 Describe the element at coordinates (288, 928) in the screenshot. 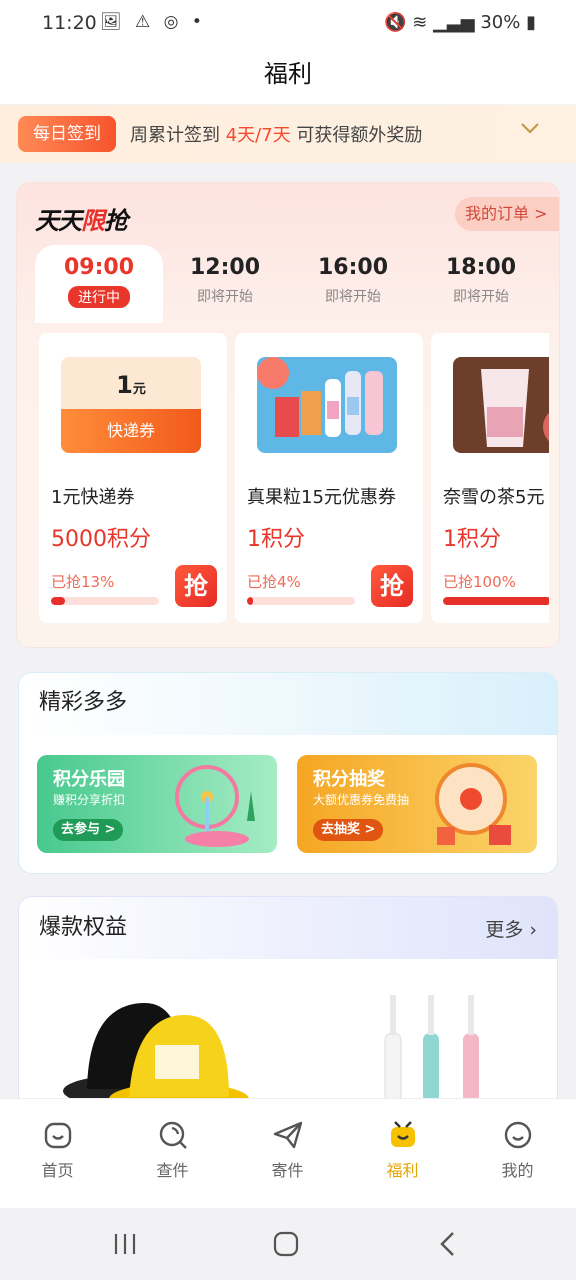

I see `benefits-title: 爆款权益` at that location.